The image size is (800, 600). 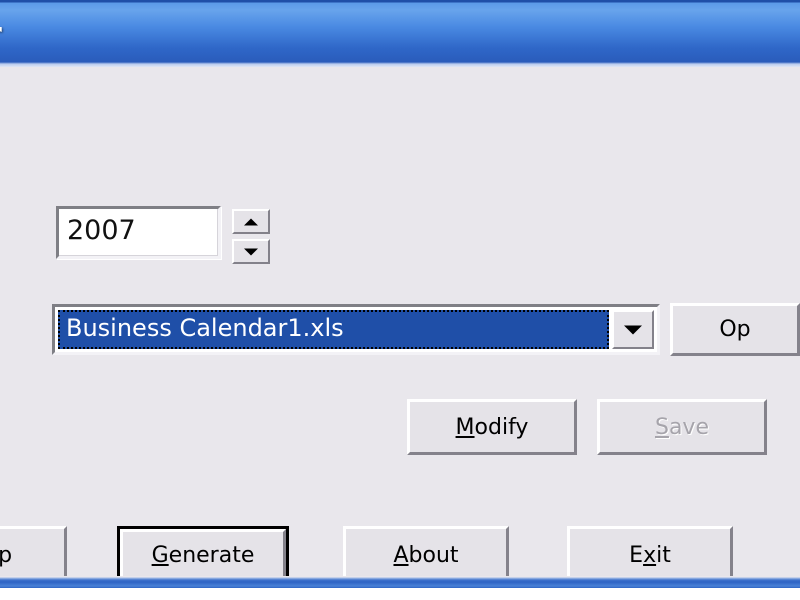 I want to click on window-title: alendar, so click(x=1, y=34).